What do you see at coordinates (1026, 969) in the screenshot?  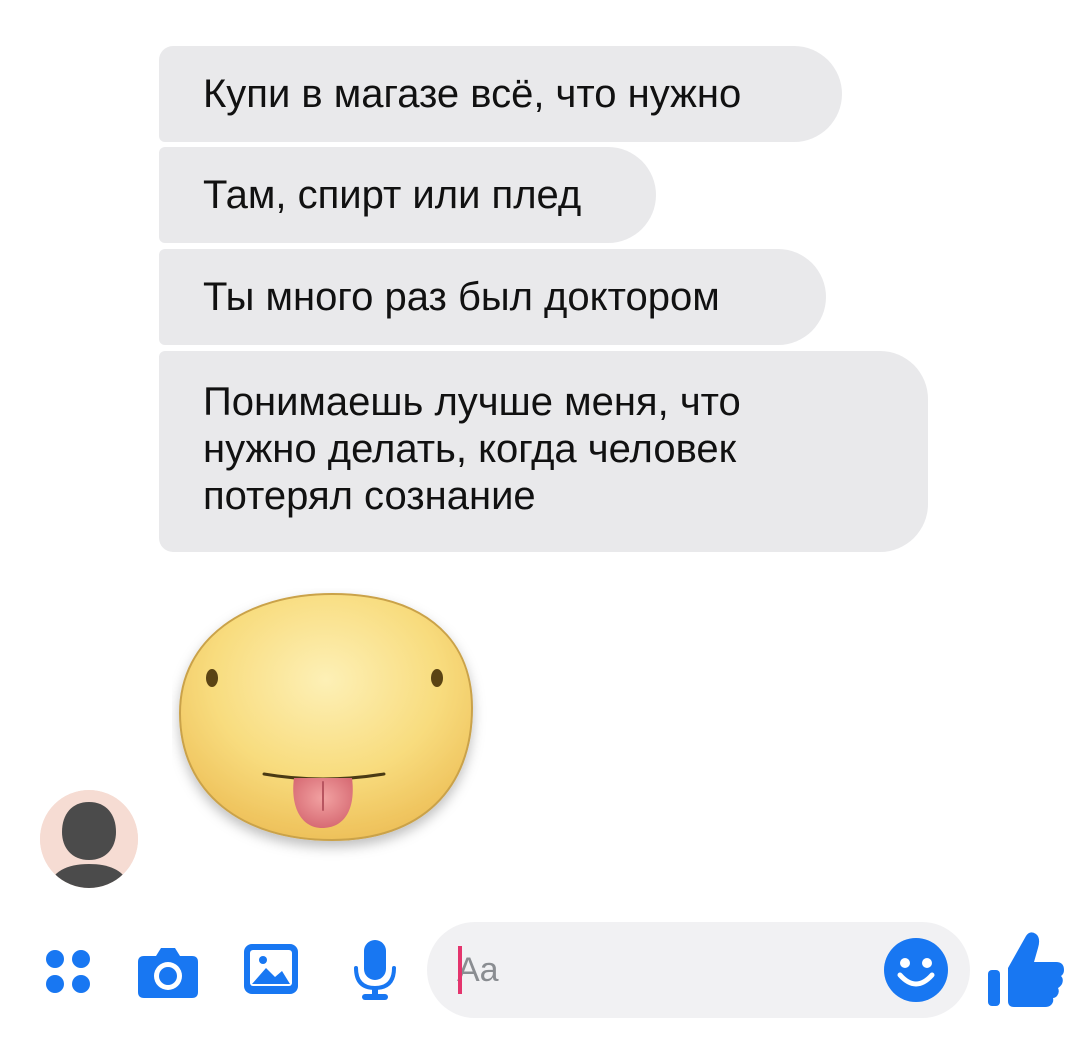 I see `thumbs-up-icon` at bounding box center [1026, 969].